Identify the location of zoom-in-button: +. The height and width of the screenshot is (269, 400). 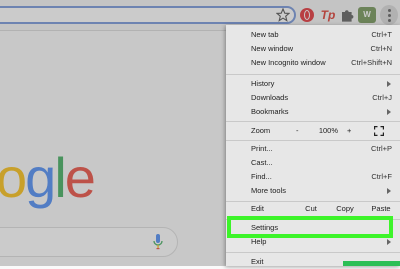
(349, 131).